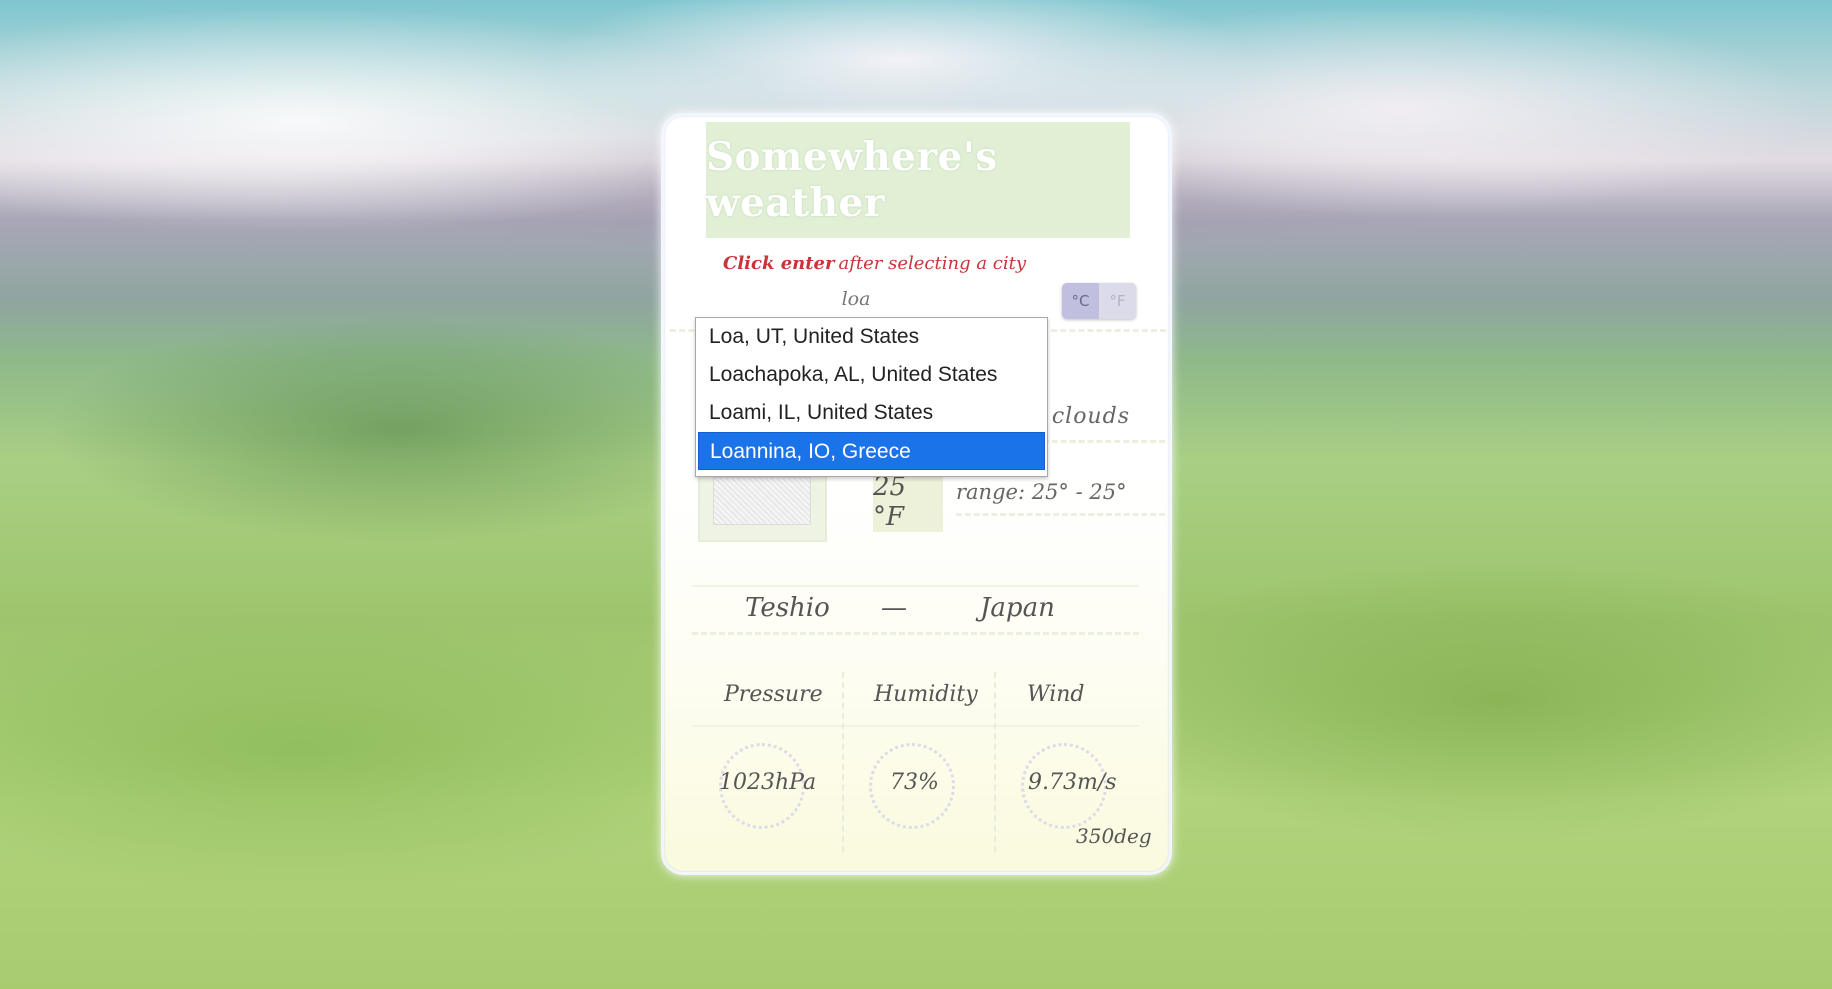 The image size is (1832, 989). What do you see at coordinates (852, 180) in the screenshot?
I see `app-title: Somewhere's weather` at bounding box center [852, 180].